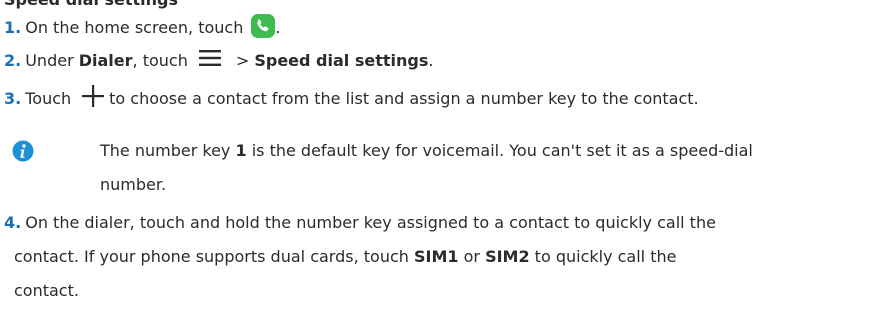 The width and height of the screenshot is (888, 319). Describe the element at coordinates (210, 58) in the screenshot. I see `menu-icon` at that location.